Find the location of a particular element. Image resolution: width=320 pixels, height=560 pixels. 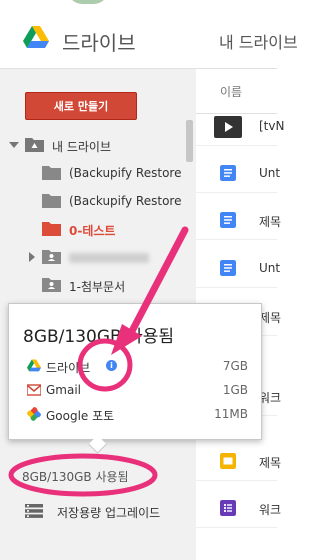

sidebar-item-label: 0-테스트 is located at coordinates (92, 231).